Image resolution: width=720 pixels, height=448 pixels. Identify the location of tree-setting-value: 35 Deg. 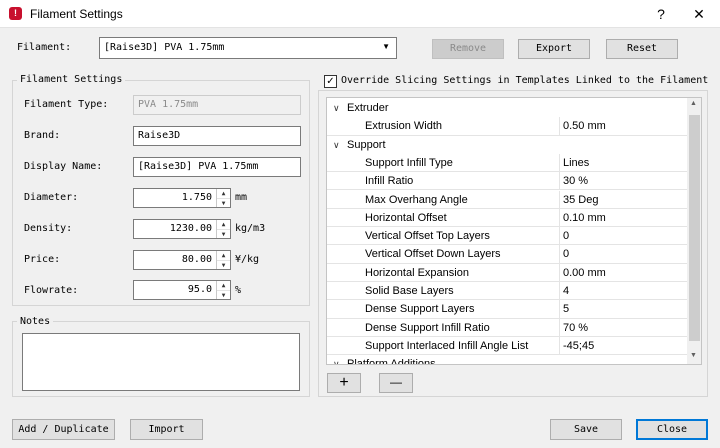
(623, 199).